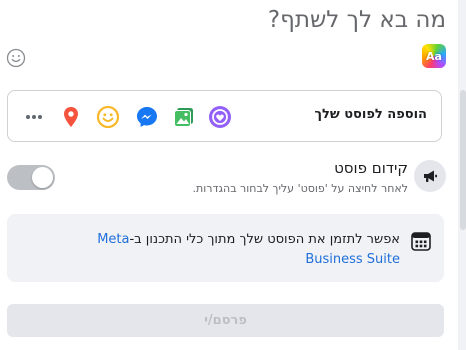 Image resolution: width=466 pixels, height=350 pixels. I want to click on bg-picker-label: Aa, so click(434, 56).